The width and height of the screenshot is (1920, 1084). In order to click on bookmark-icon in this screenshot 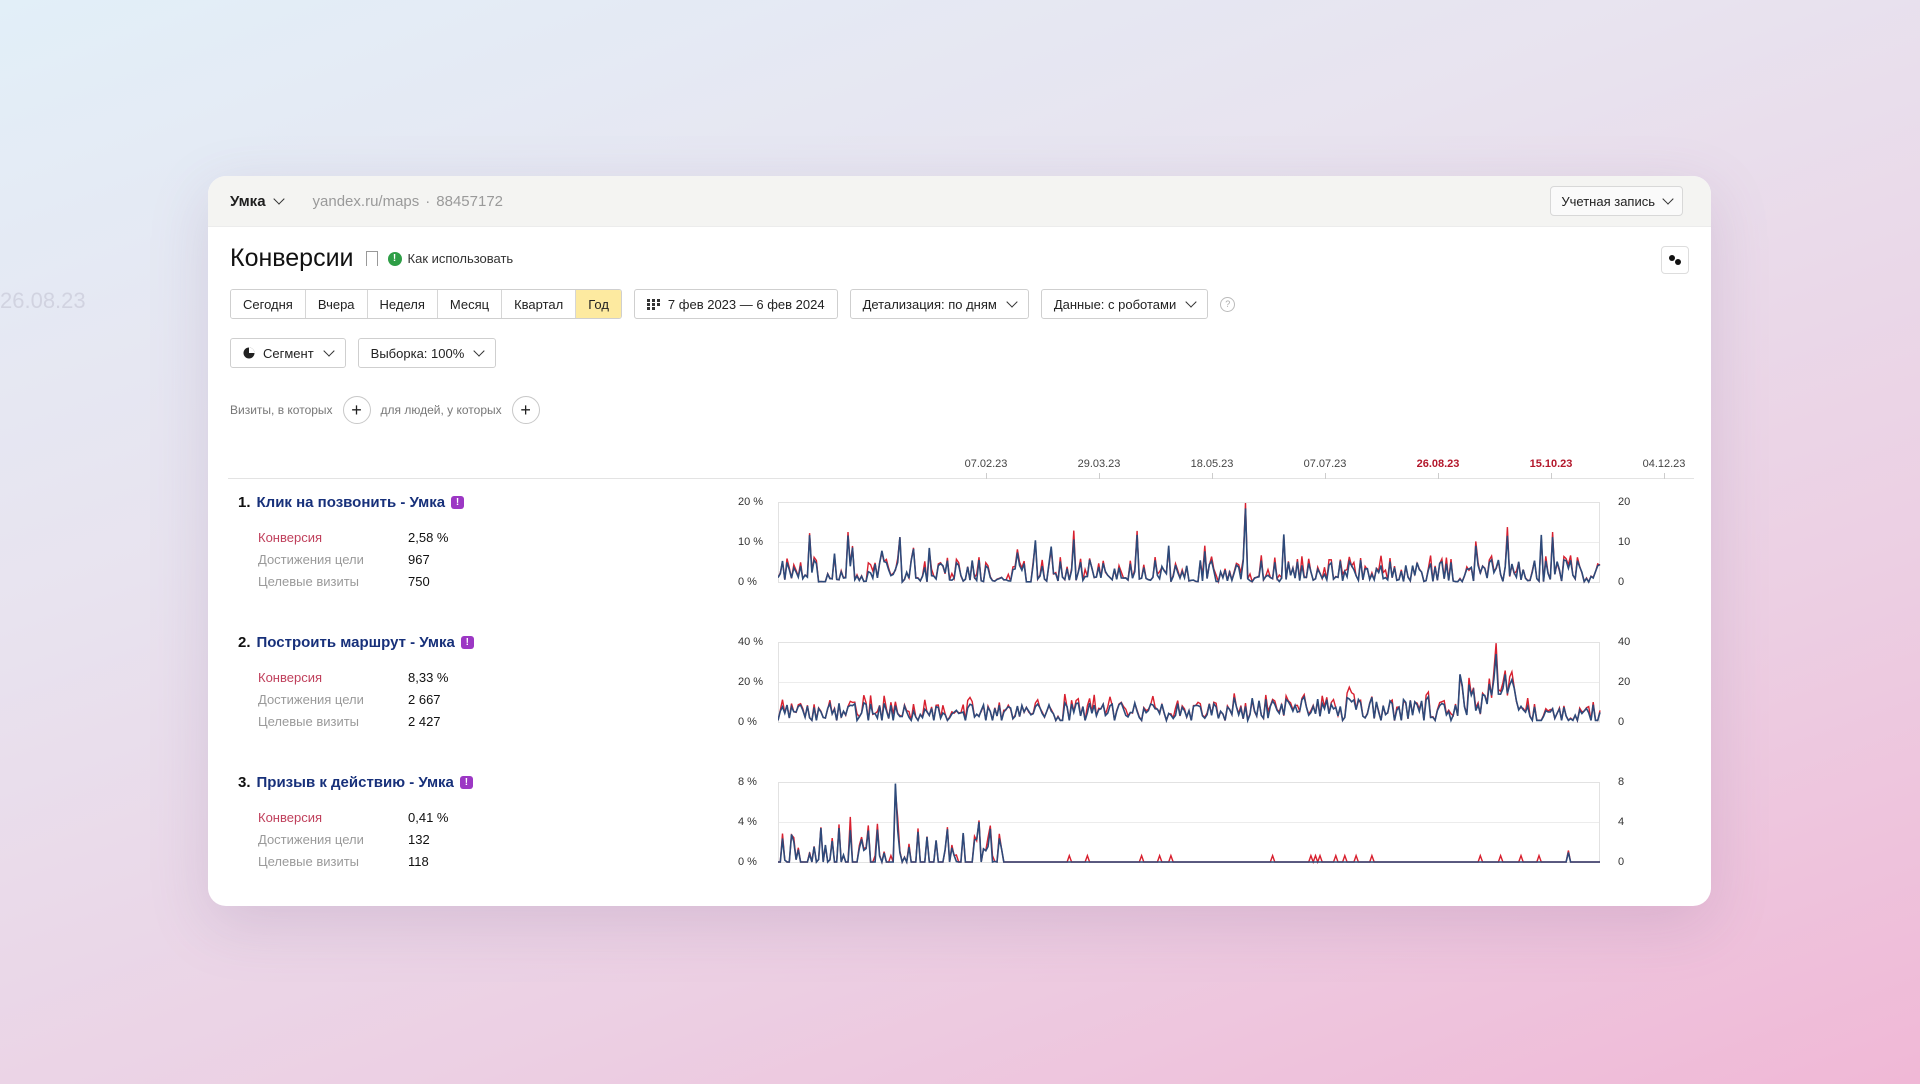, I will do `click(371, 258)`.